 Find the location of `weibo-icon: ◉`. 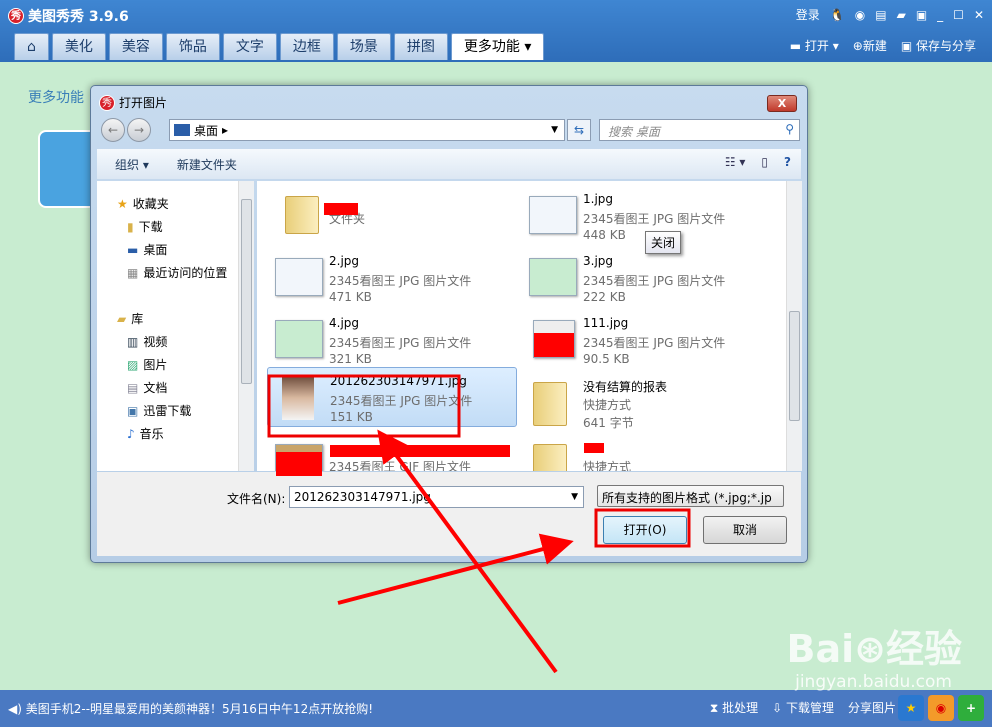

weibo-icon: ◉ is located at coordinates (941, 708).